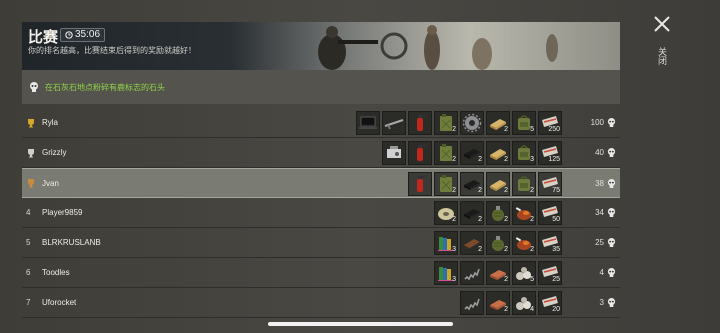 The height and width of the screenshot is (333, 720). I want to click on rank: 4, so click(31, 212).